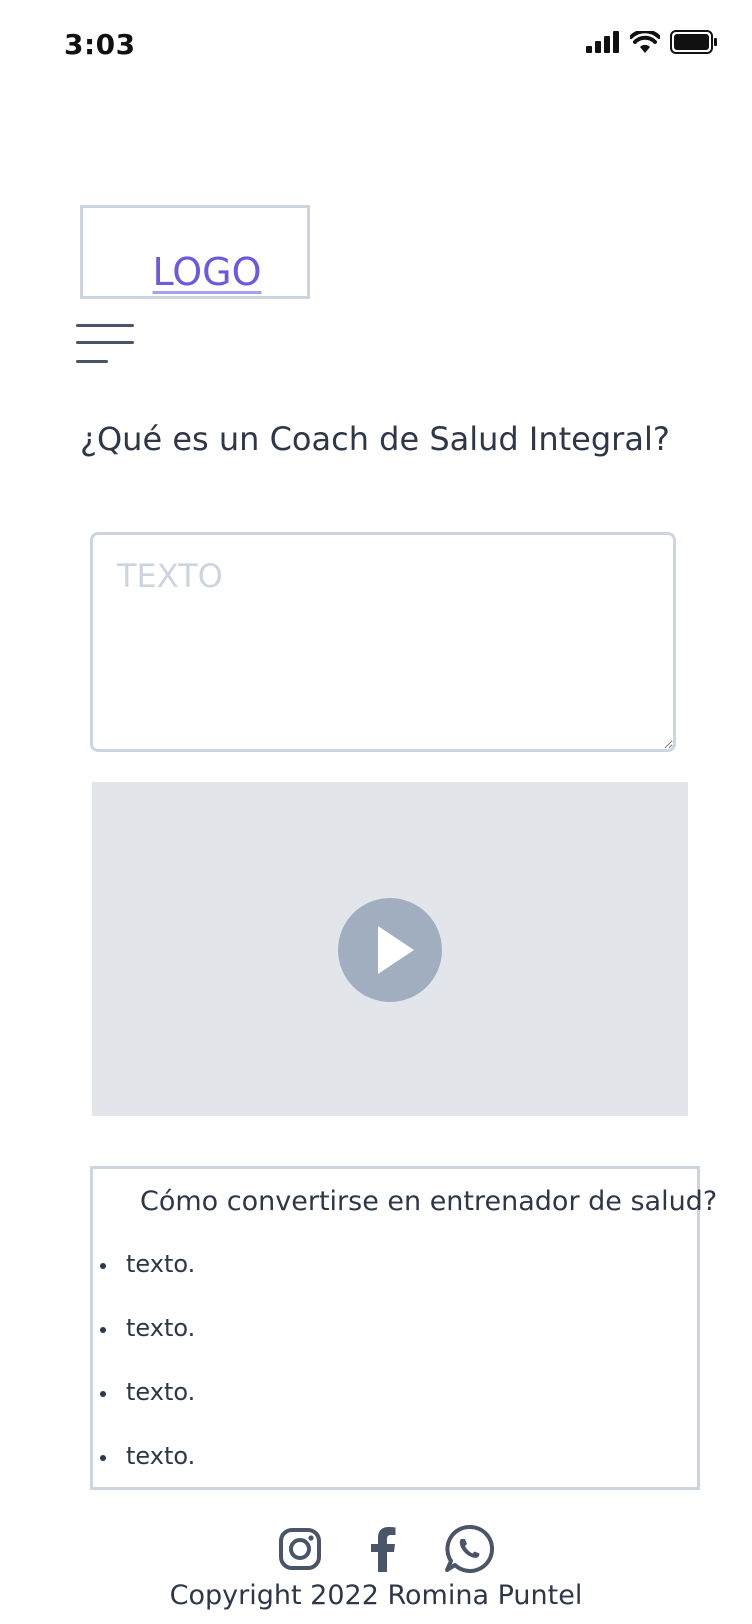  I want to click on hamburger-menu-icon, so click(107, 345).